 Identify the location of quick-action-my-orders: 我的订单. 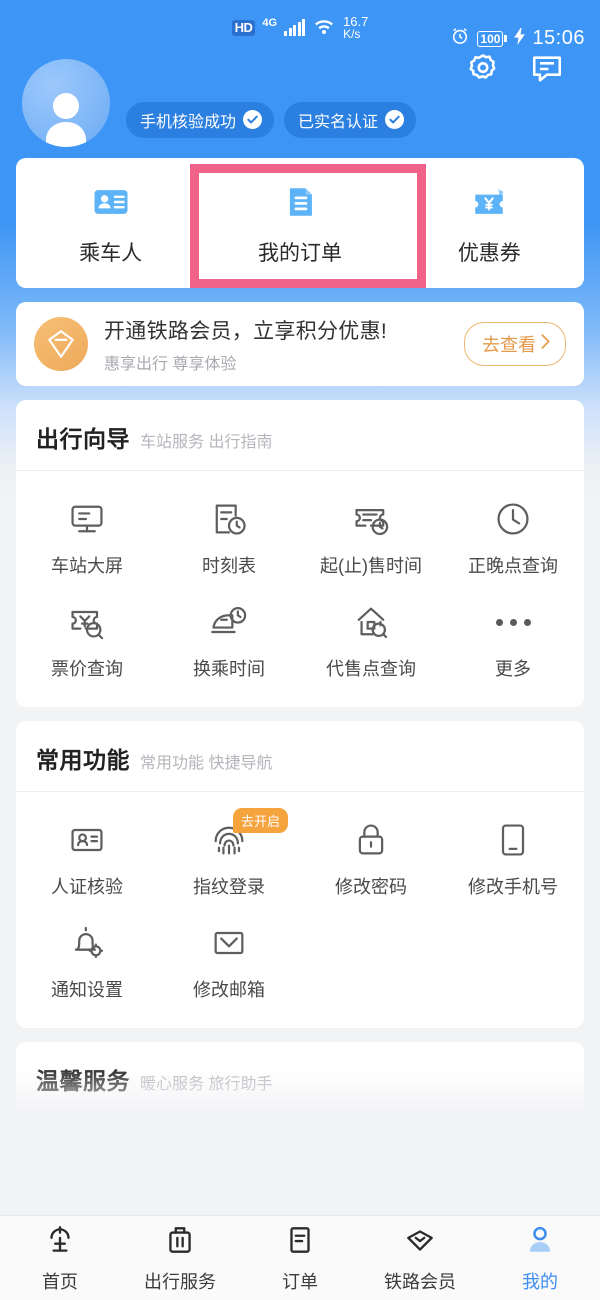
(299, 223).